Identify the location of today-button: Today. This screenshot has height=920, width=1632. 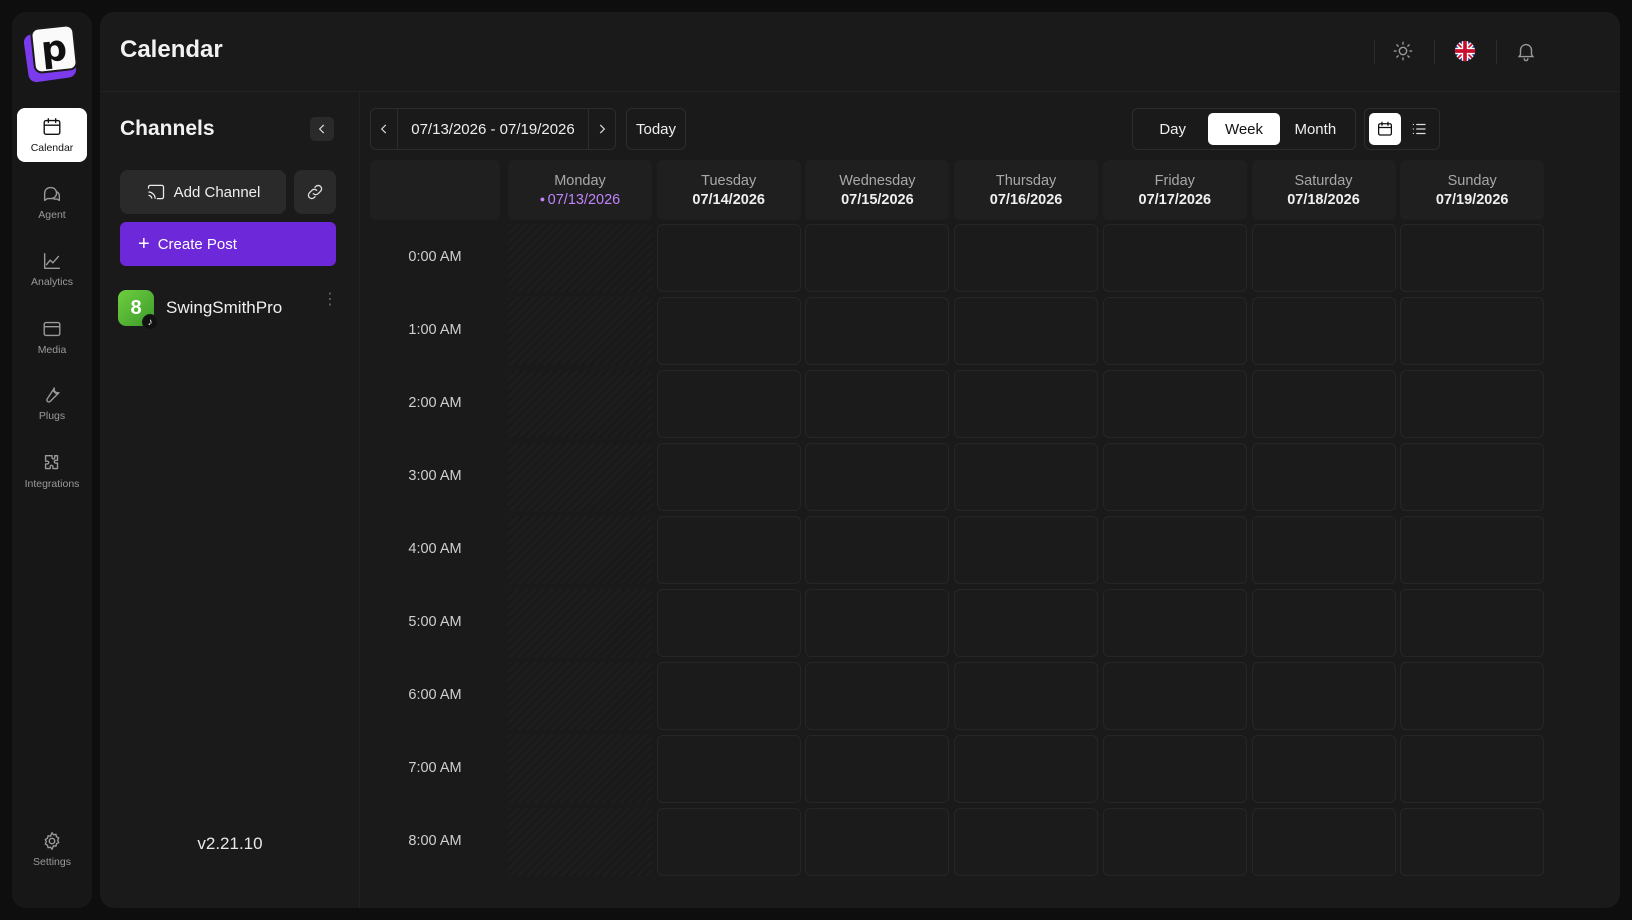
(656, 129).